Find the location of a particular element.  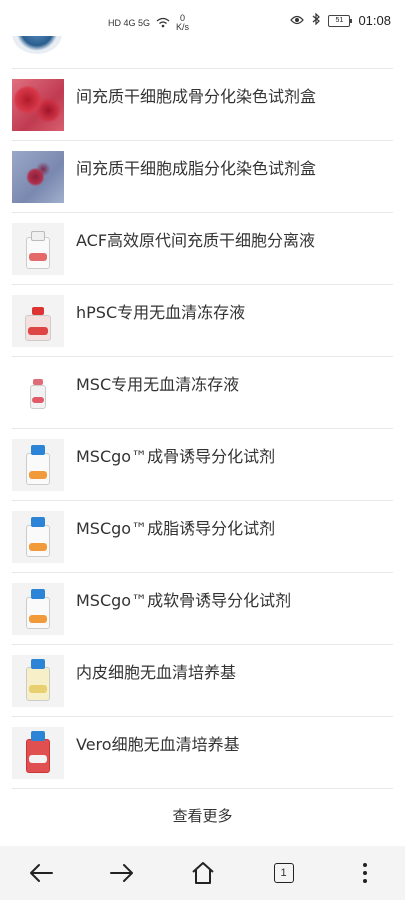

product-item: MSCgo™成脂诱导分化试剂 is located at coordinates (202, 536).